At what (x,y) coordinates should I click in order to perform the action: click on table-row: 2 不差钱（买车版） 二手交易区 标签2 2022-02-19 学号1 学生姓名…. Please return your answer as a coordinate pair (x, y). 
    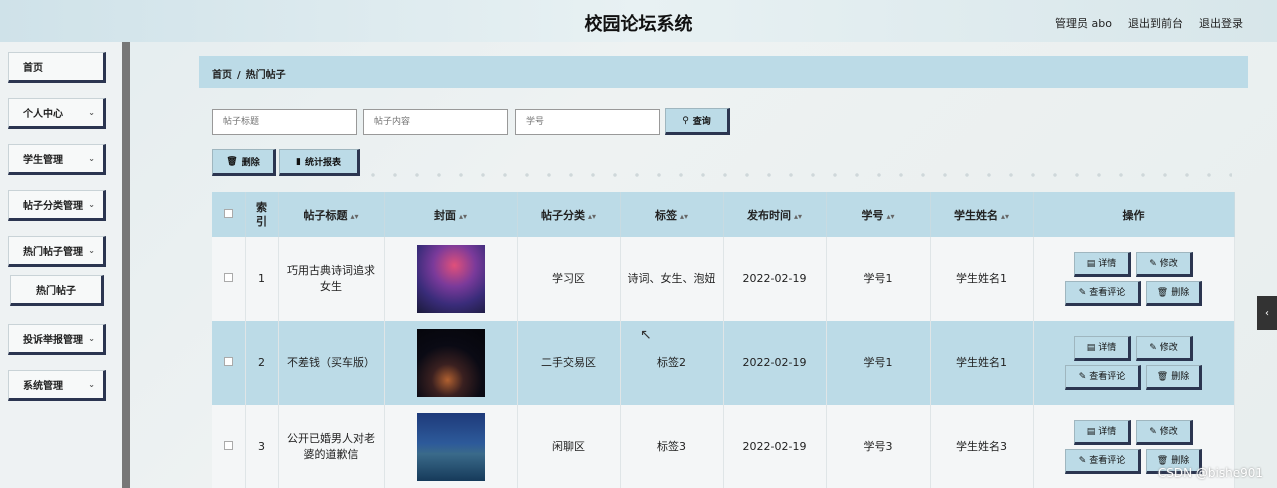
    Looking at the image, I should click on (723, 363).